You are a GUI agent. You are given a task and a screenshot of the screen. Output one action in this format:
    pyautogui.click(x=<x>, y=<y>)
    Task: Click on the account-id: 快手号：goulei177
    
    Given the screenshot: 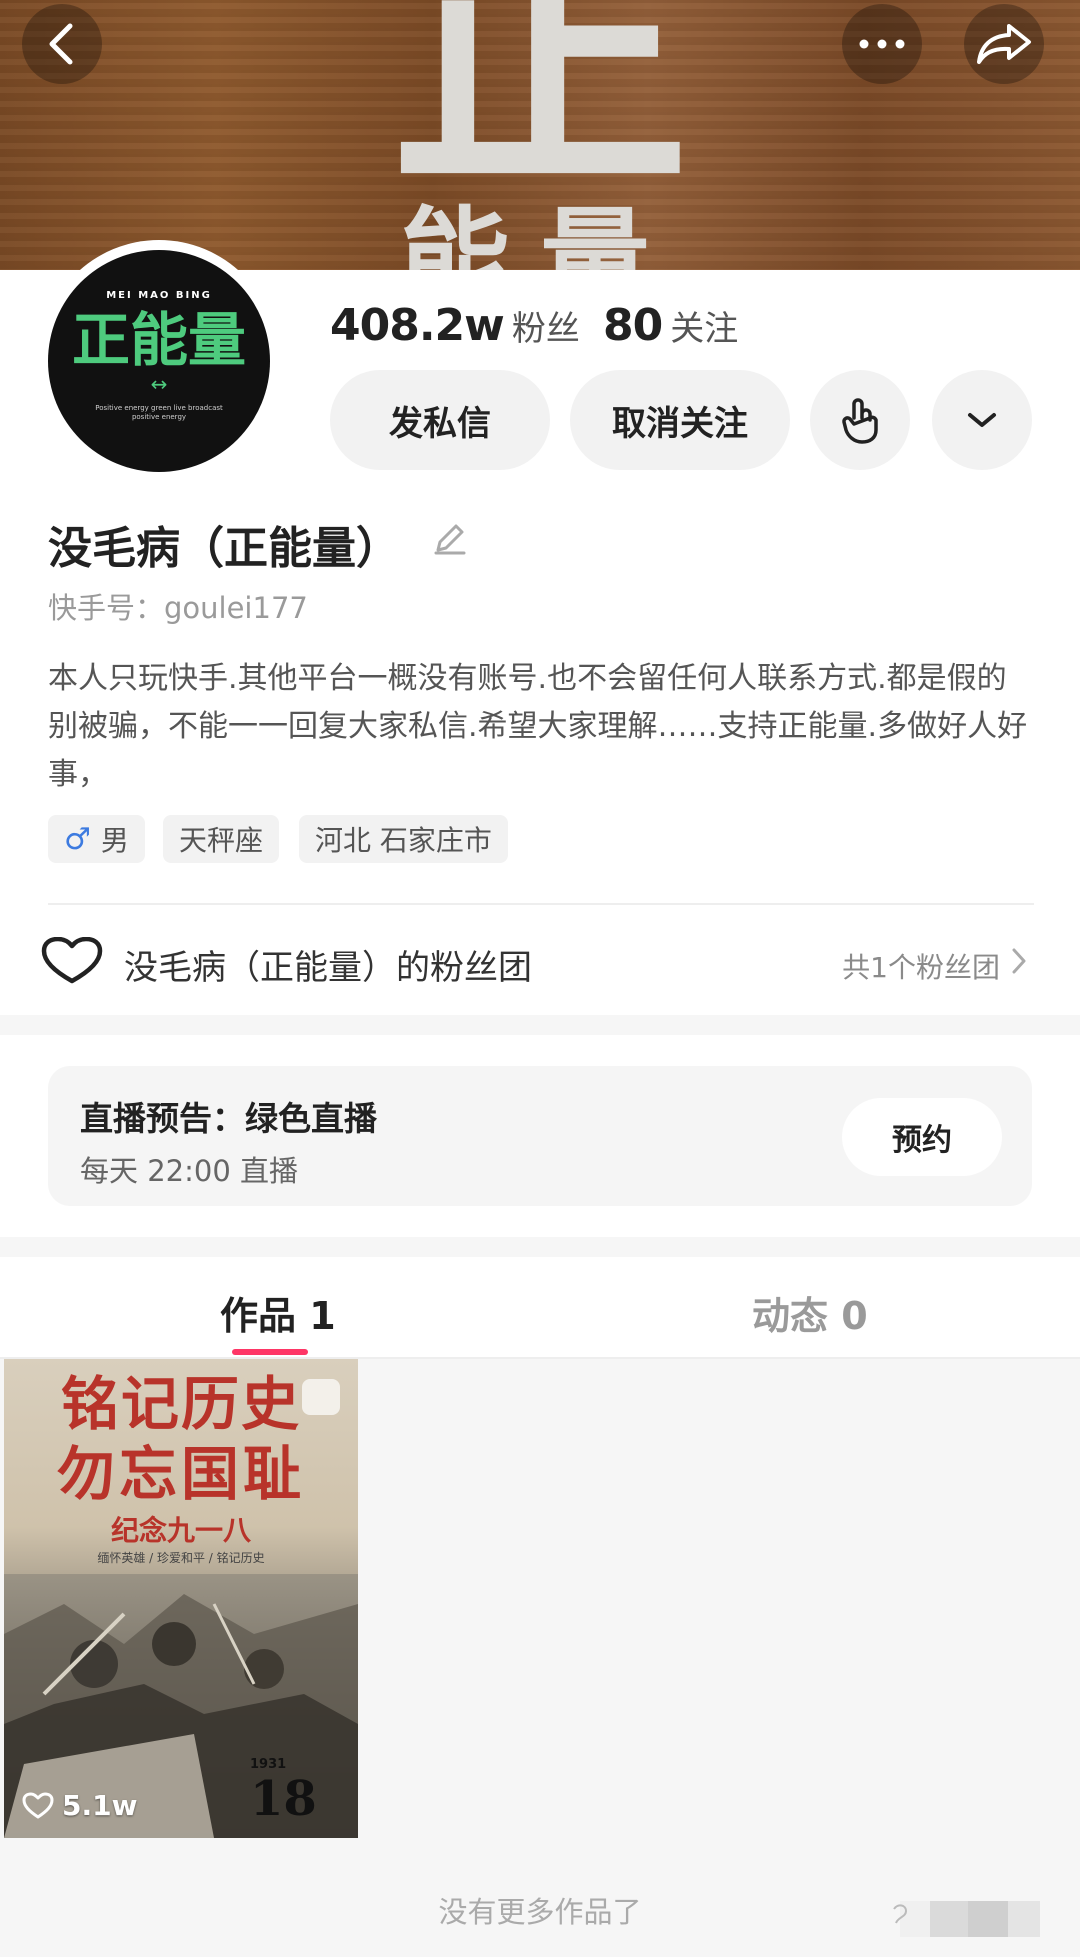 What is the action you would take?
    pyautogui.click(x=178, y=606)
    